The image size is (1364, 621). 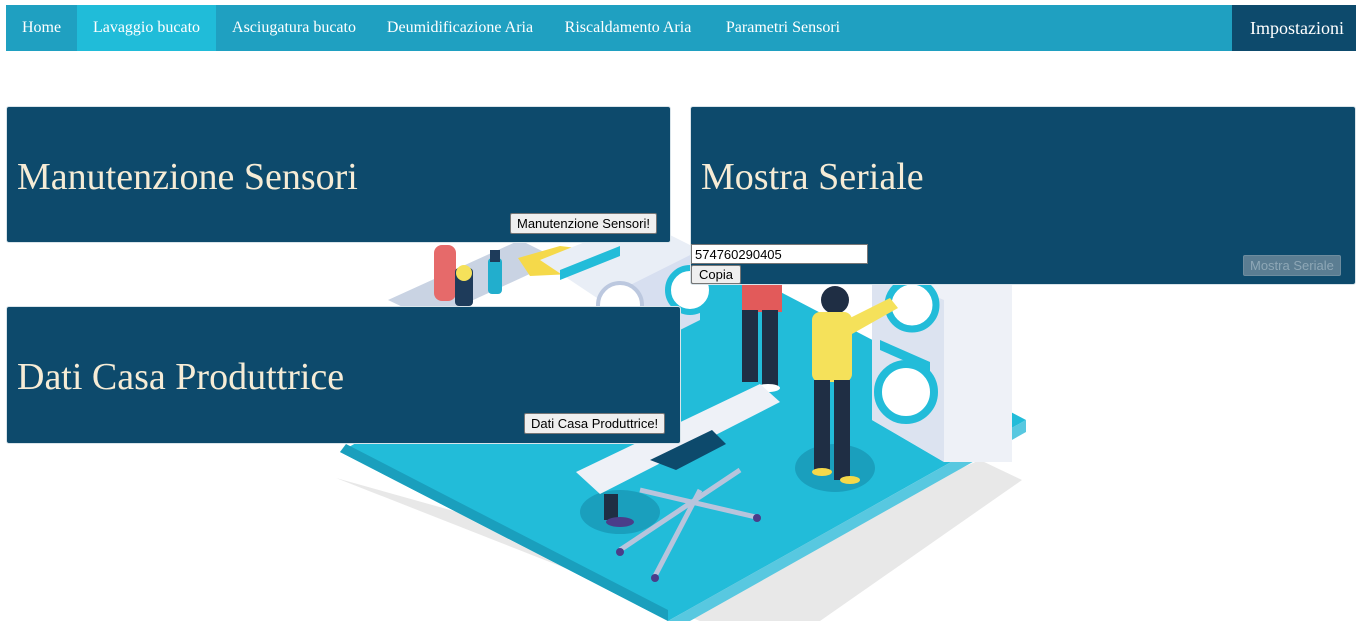 I want to click on mostra-seriale-button: Mostra Seriale, so click(x=1292, y=265).